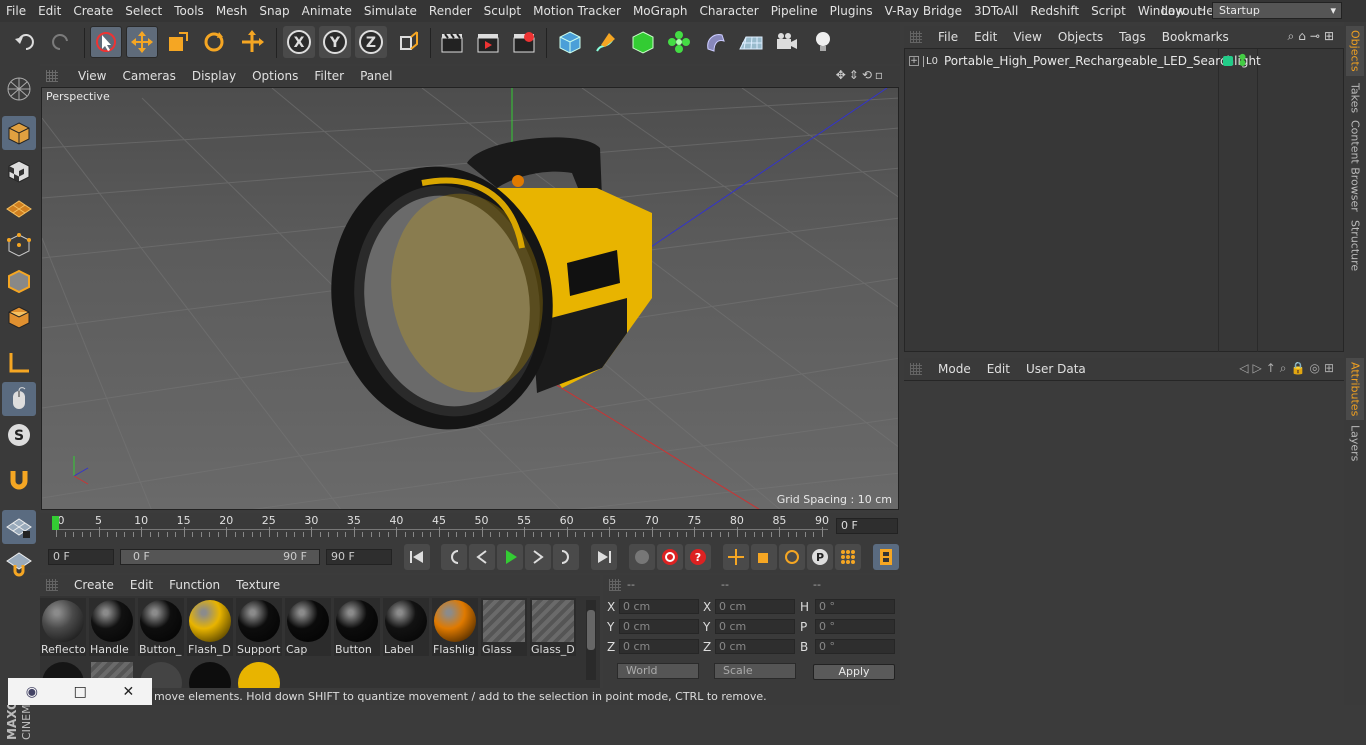 The width and height of the screenshot is (1366, 745). I want to click on viewport-nav-icons: ✥⇕⟲▫, so click(861, 75).